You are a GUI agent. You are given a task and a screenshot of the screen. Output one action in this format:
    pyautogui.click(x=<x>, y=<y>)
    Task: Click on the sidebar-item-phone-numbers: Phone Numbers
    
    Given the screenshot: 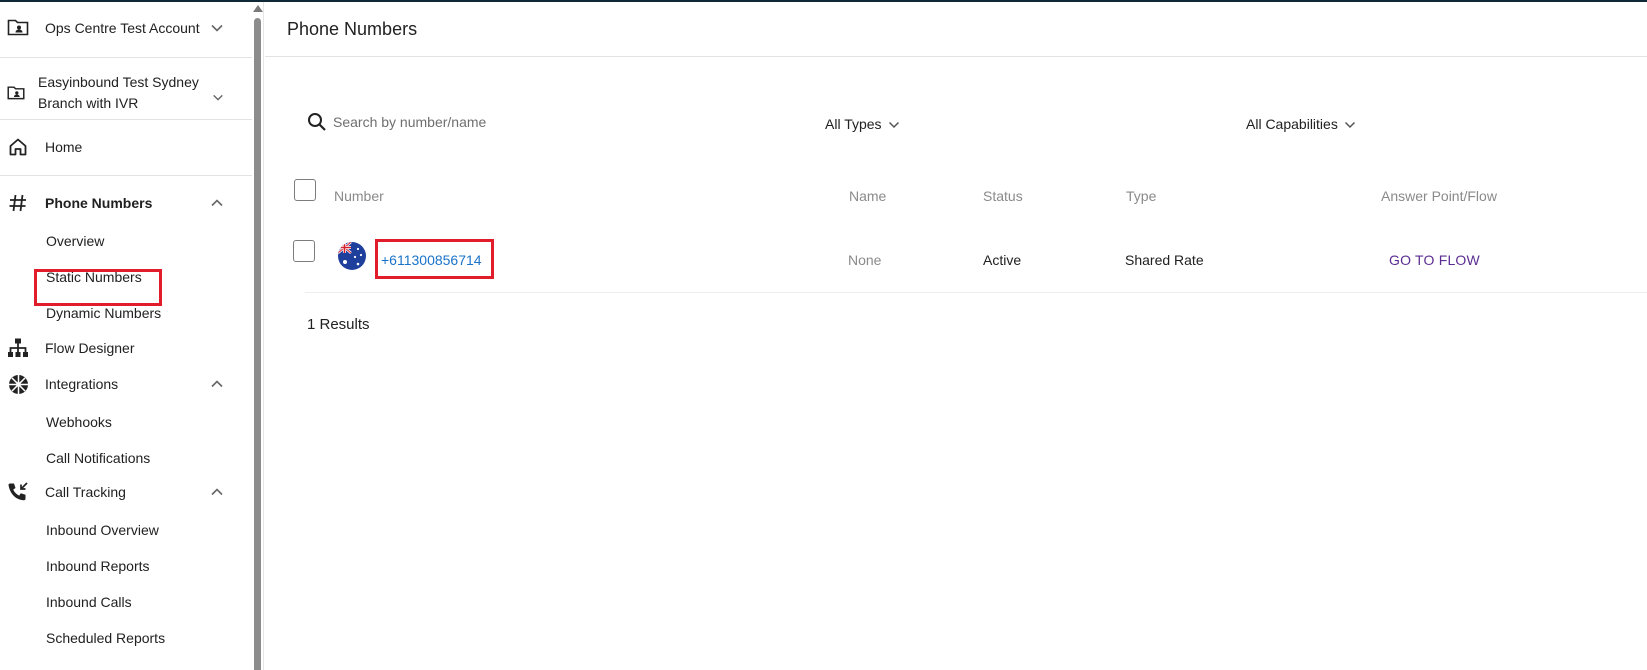 What is the action you would take?
    pyautogui.click(x=126, y=203)
    